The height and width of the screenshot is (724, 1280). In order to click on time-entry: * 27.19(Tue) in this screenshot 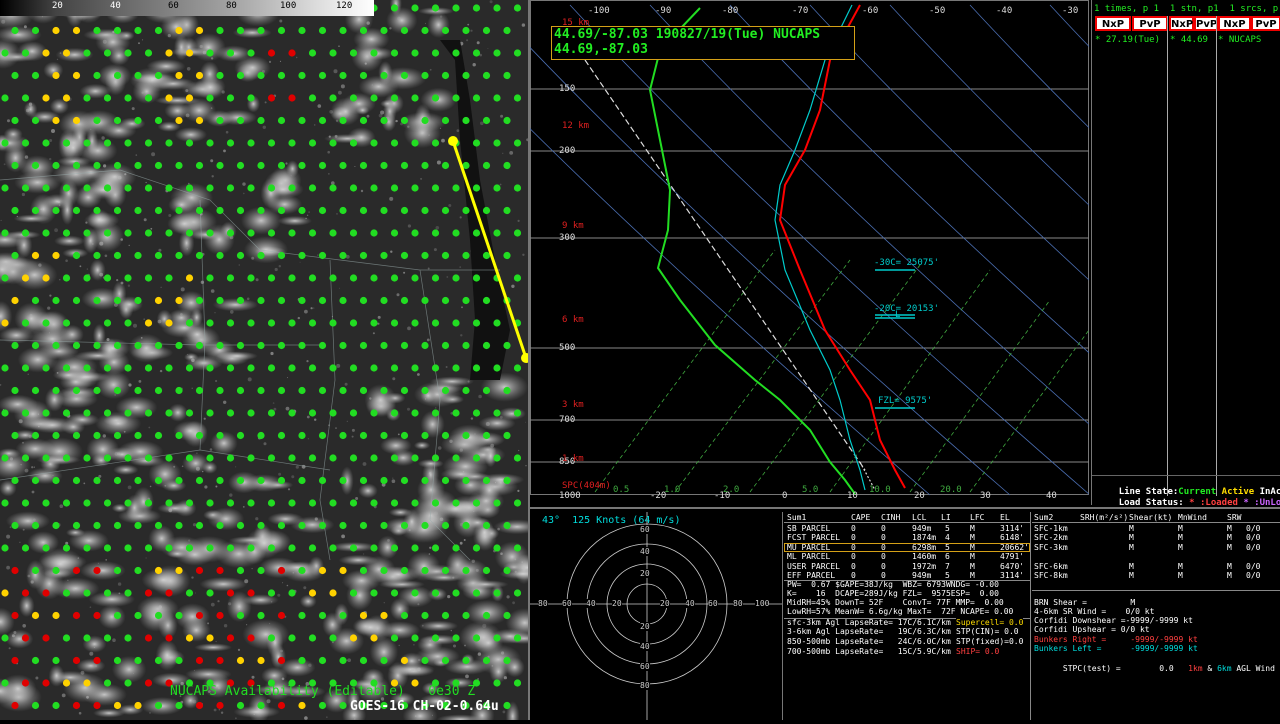, I will do `click(1127, 40)`.